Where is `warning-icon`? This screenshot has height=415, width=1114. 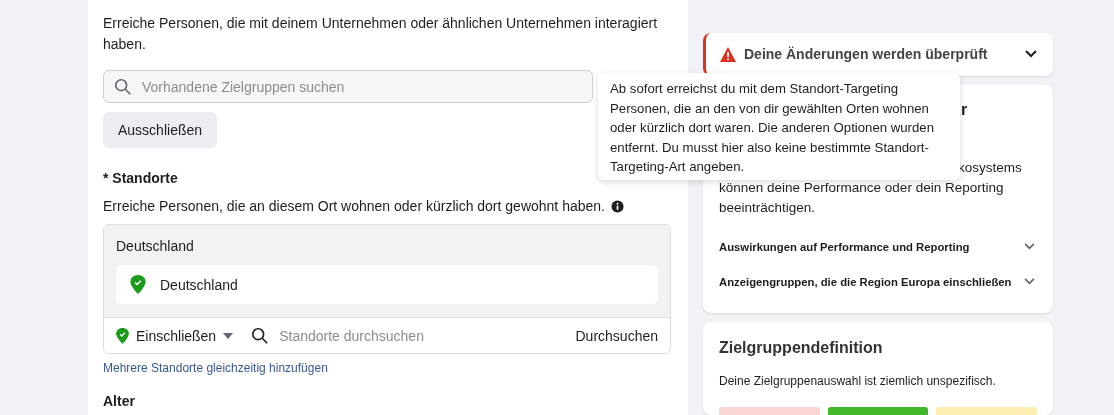 warning-icon is located at coordinates (728, 54).